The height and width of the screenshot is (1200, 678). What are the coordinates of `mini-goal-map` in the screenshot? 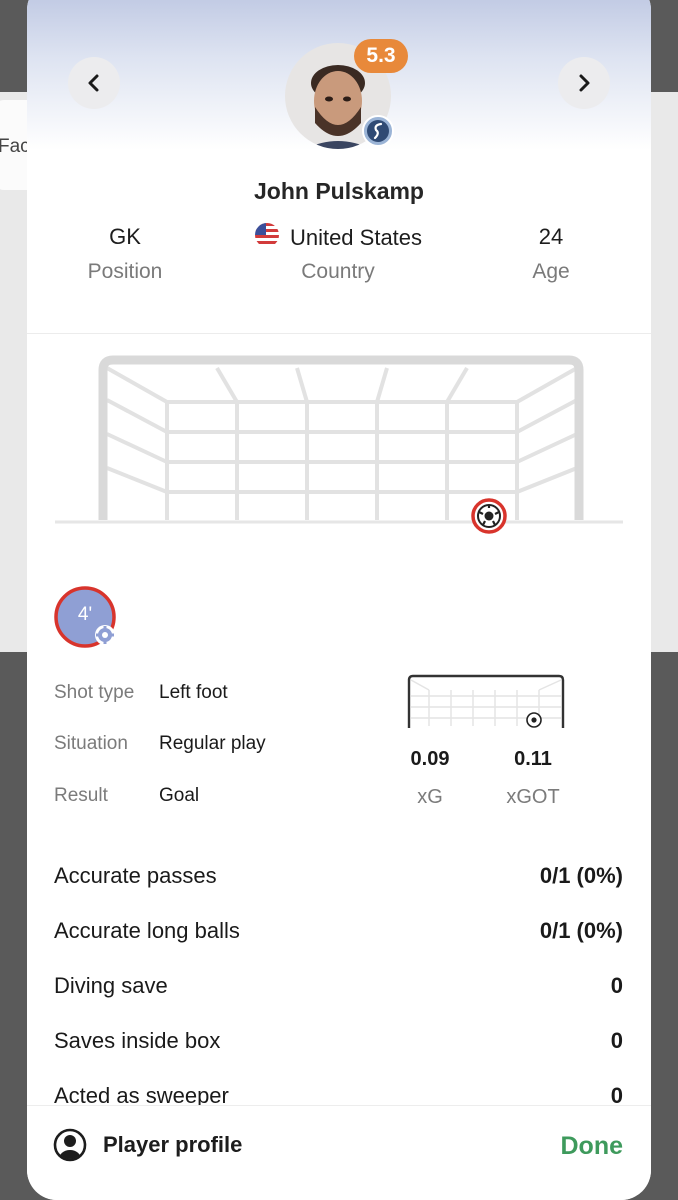 It's located at (486, 701).